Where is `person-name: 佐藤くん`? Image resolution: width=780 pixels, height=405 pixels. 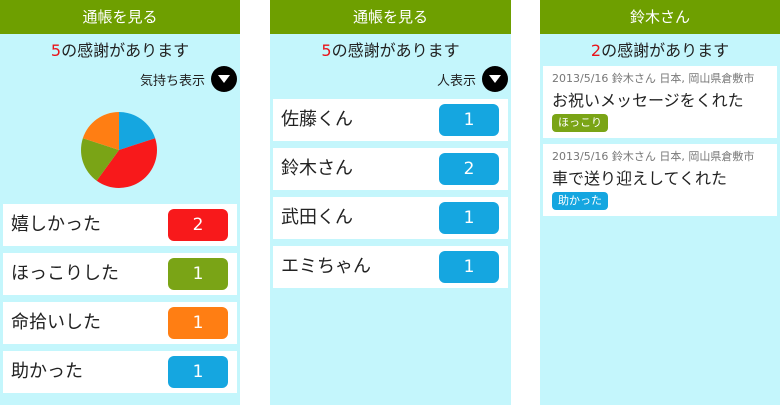 person-name: 佐藤くん is located at coordinates (317, 119).